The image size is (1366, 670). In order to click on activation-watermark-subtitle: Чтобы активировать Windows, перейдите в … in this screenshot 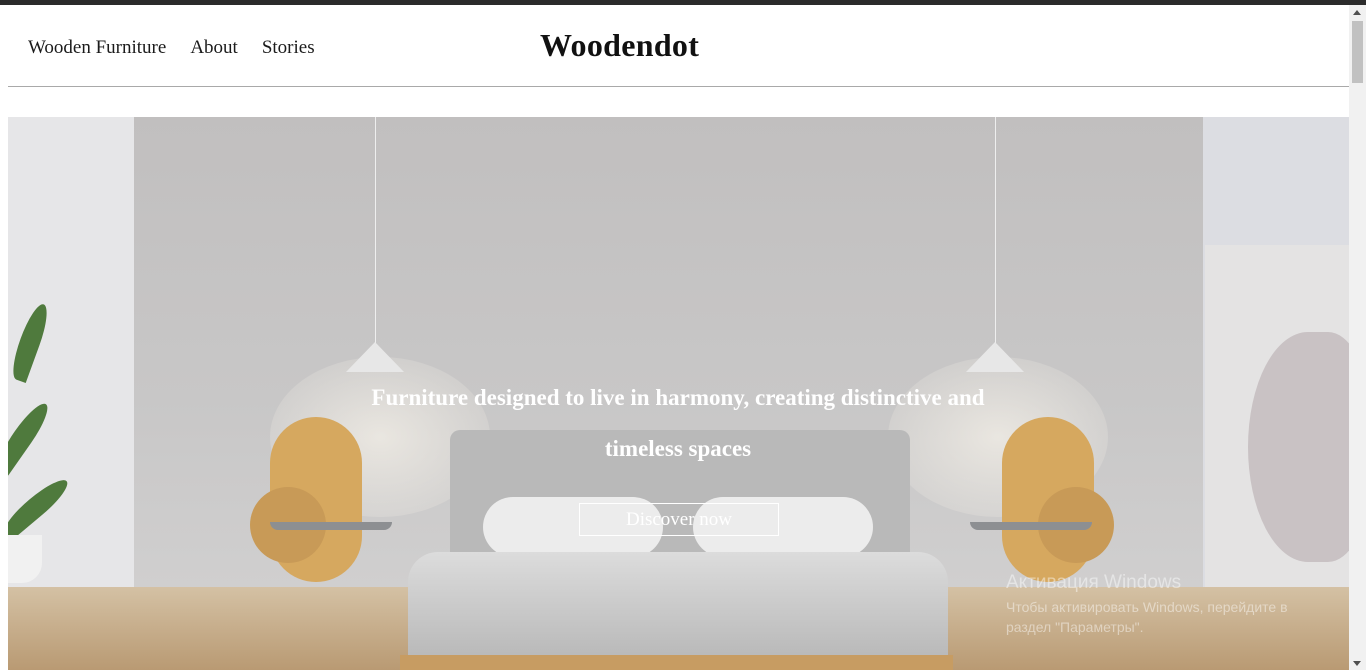, I will do `click(1147, 617)`.